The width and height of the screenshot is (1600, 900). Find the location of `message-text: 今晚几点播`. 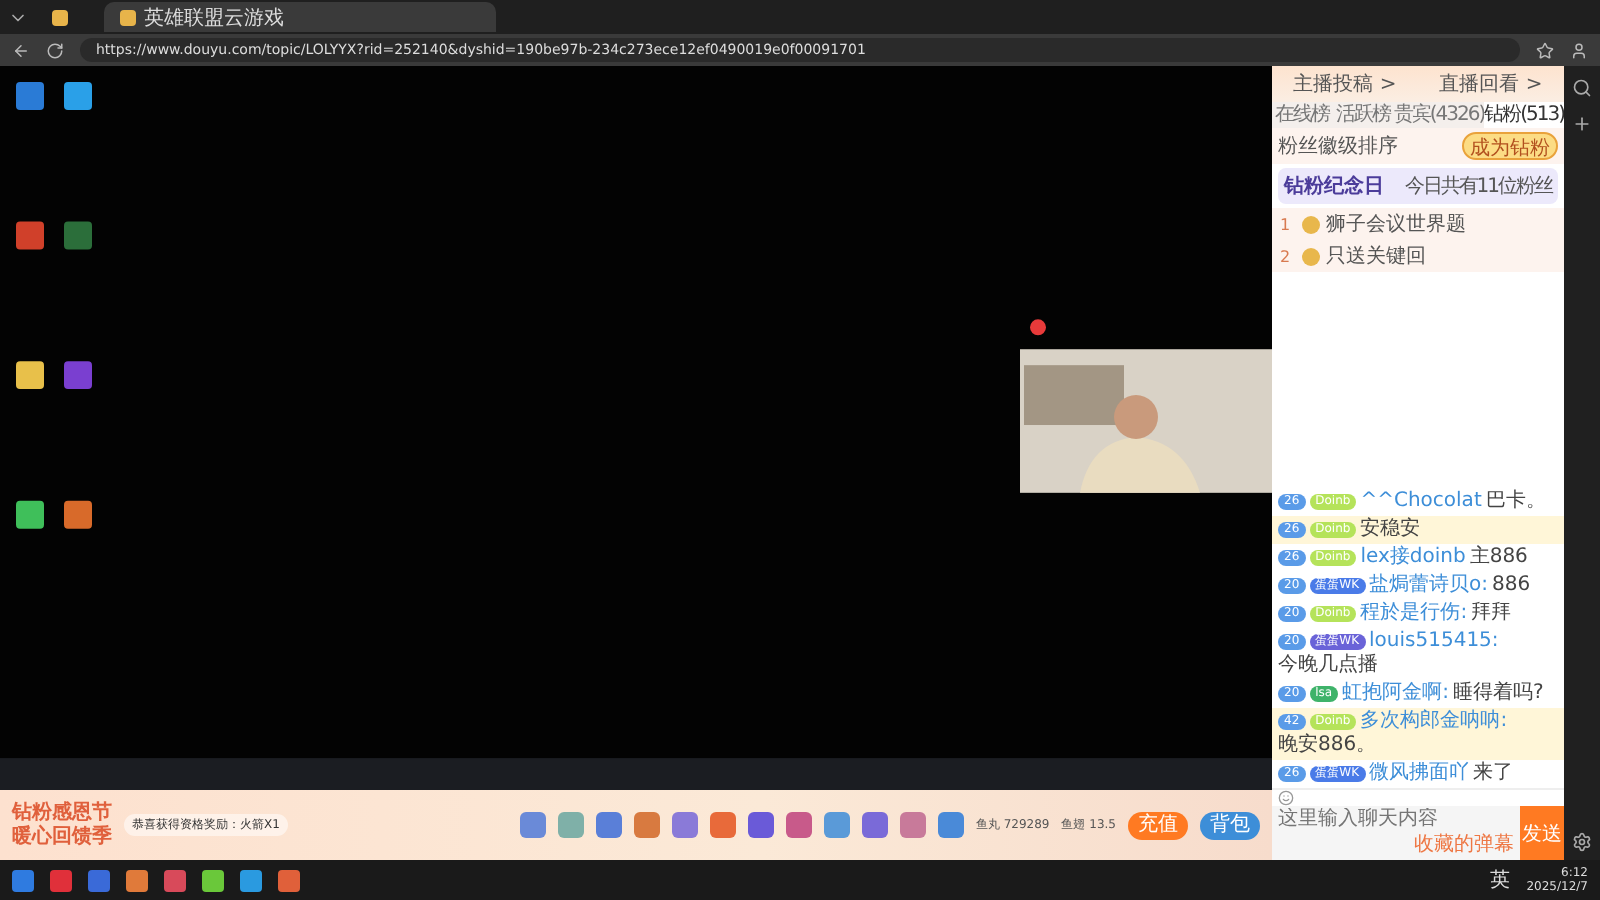

message-text: 今晚几点播 is located at coordinates (1328, 666).